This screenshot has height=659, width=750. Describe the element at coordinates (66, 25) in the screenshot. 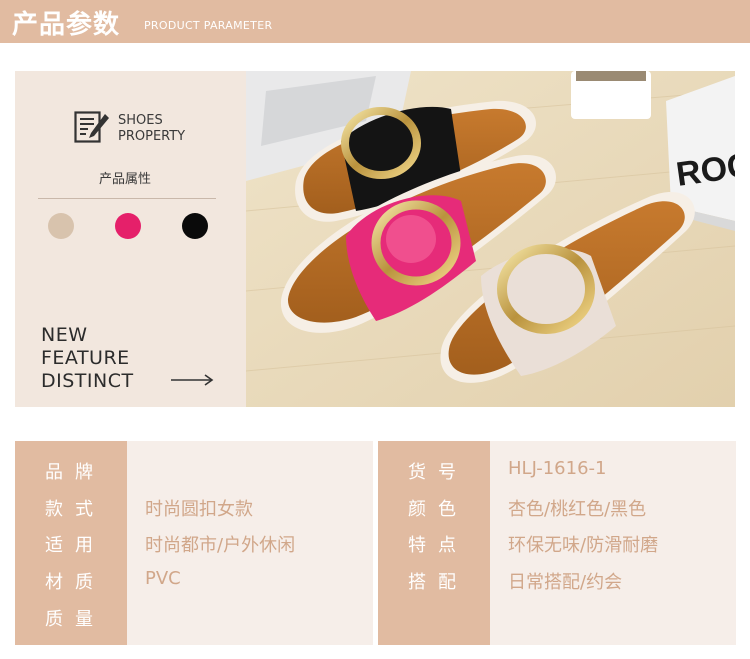

I see `section-title: 产品参数` at that location.